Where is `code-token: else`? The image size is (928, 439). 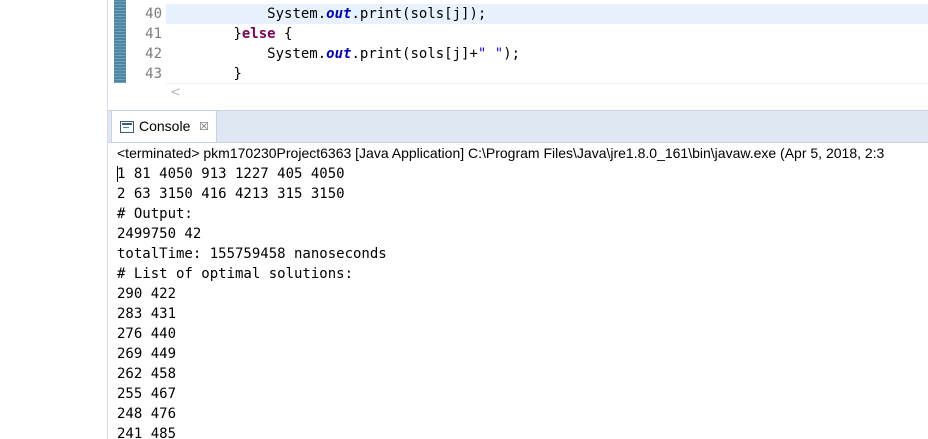
code-token: else is located at coordinates (258, 34).